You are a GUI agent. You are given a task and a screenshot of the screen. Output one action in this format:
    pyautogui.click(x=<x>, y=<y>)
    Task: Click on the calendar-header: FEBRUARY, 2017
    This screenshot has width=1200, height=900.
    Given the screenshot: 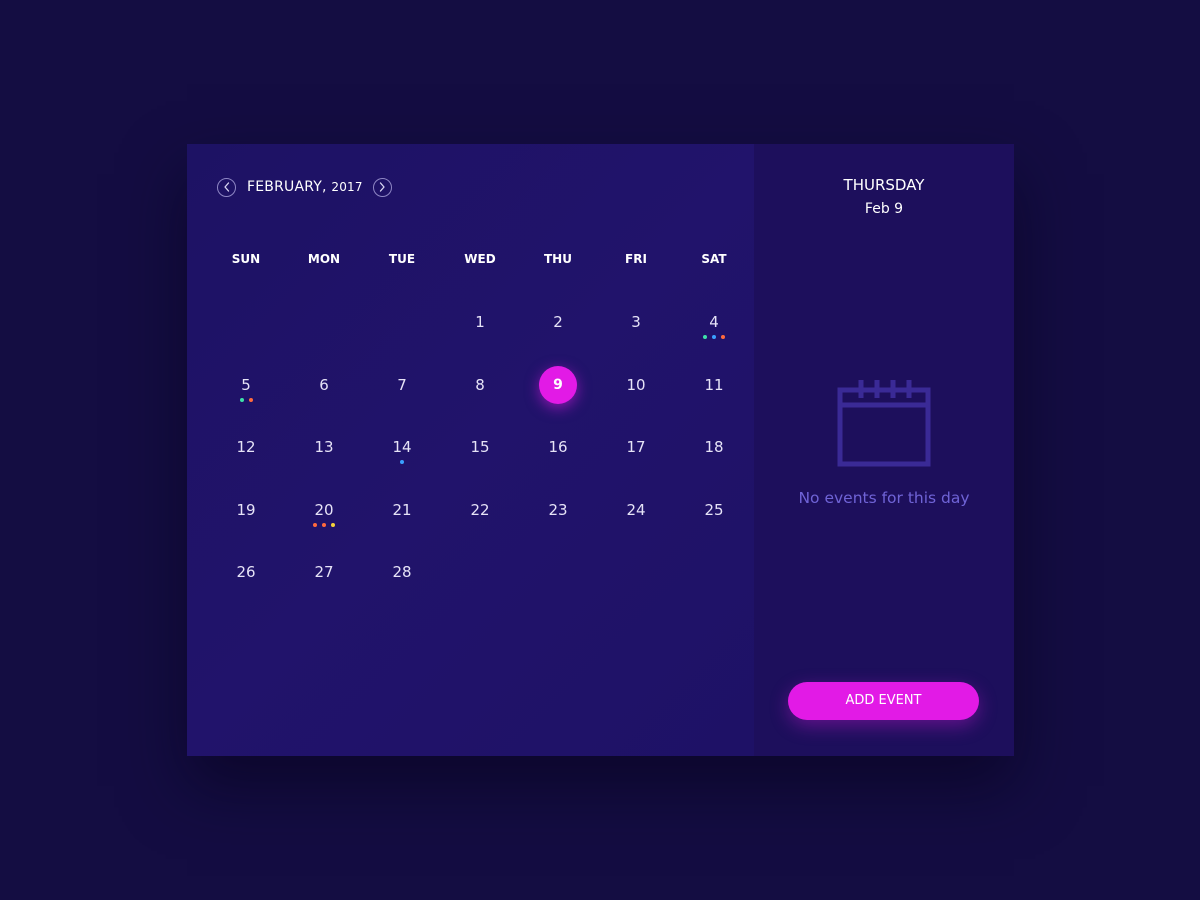 What is the action you would take?
    pyautogui.click(x=304, y=187)
    